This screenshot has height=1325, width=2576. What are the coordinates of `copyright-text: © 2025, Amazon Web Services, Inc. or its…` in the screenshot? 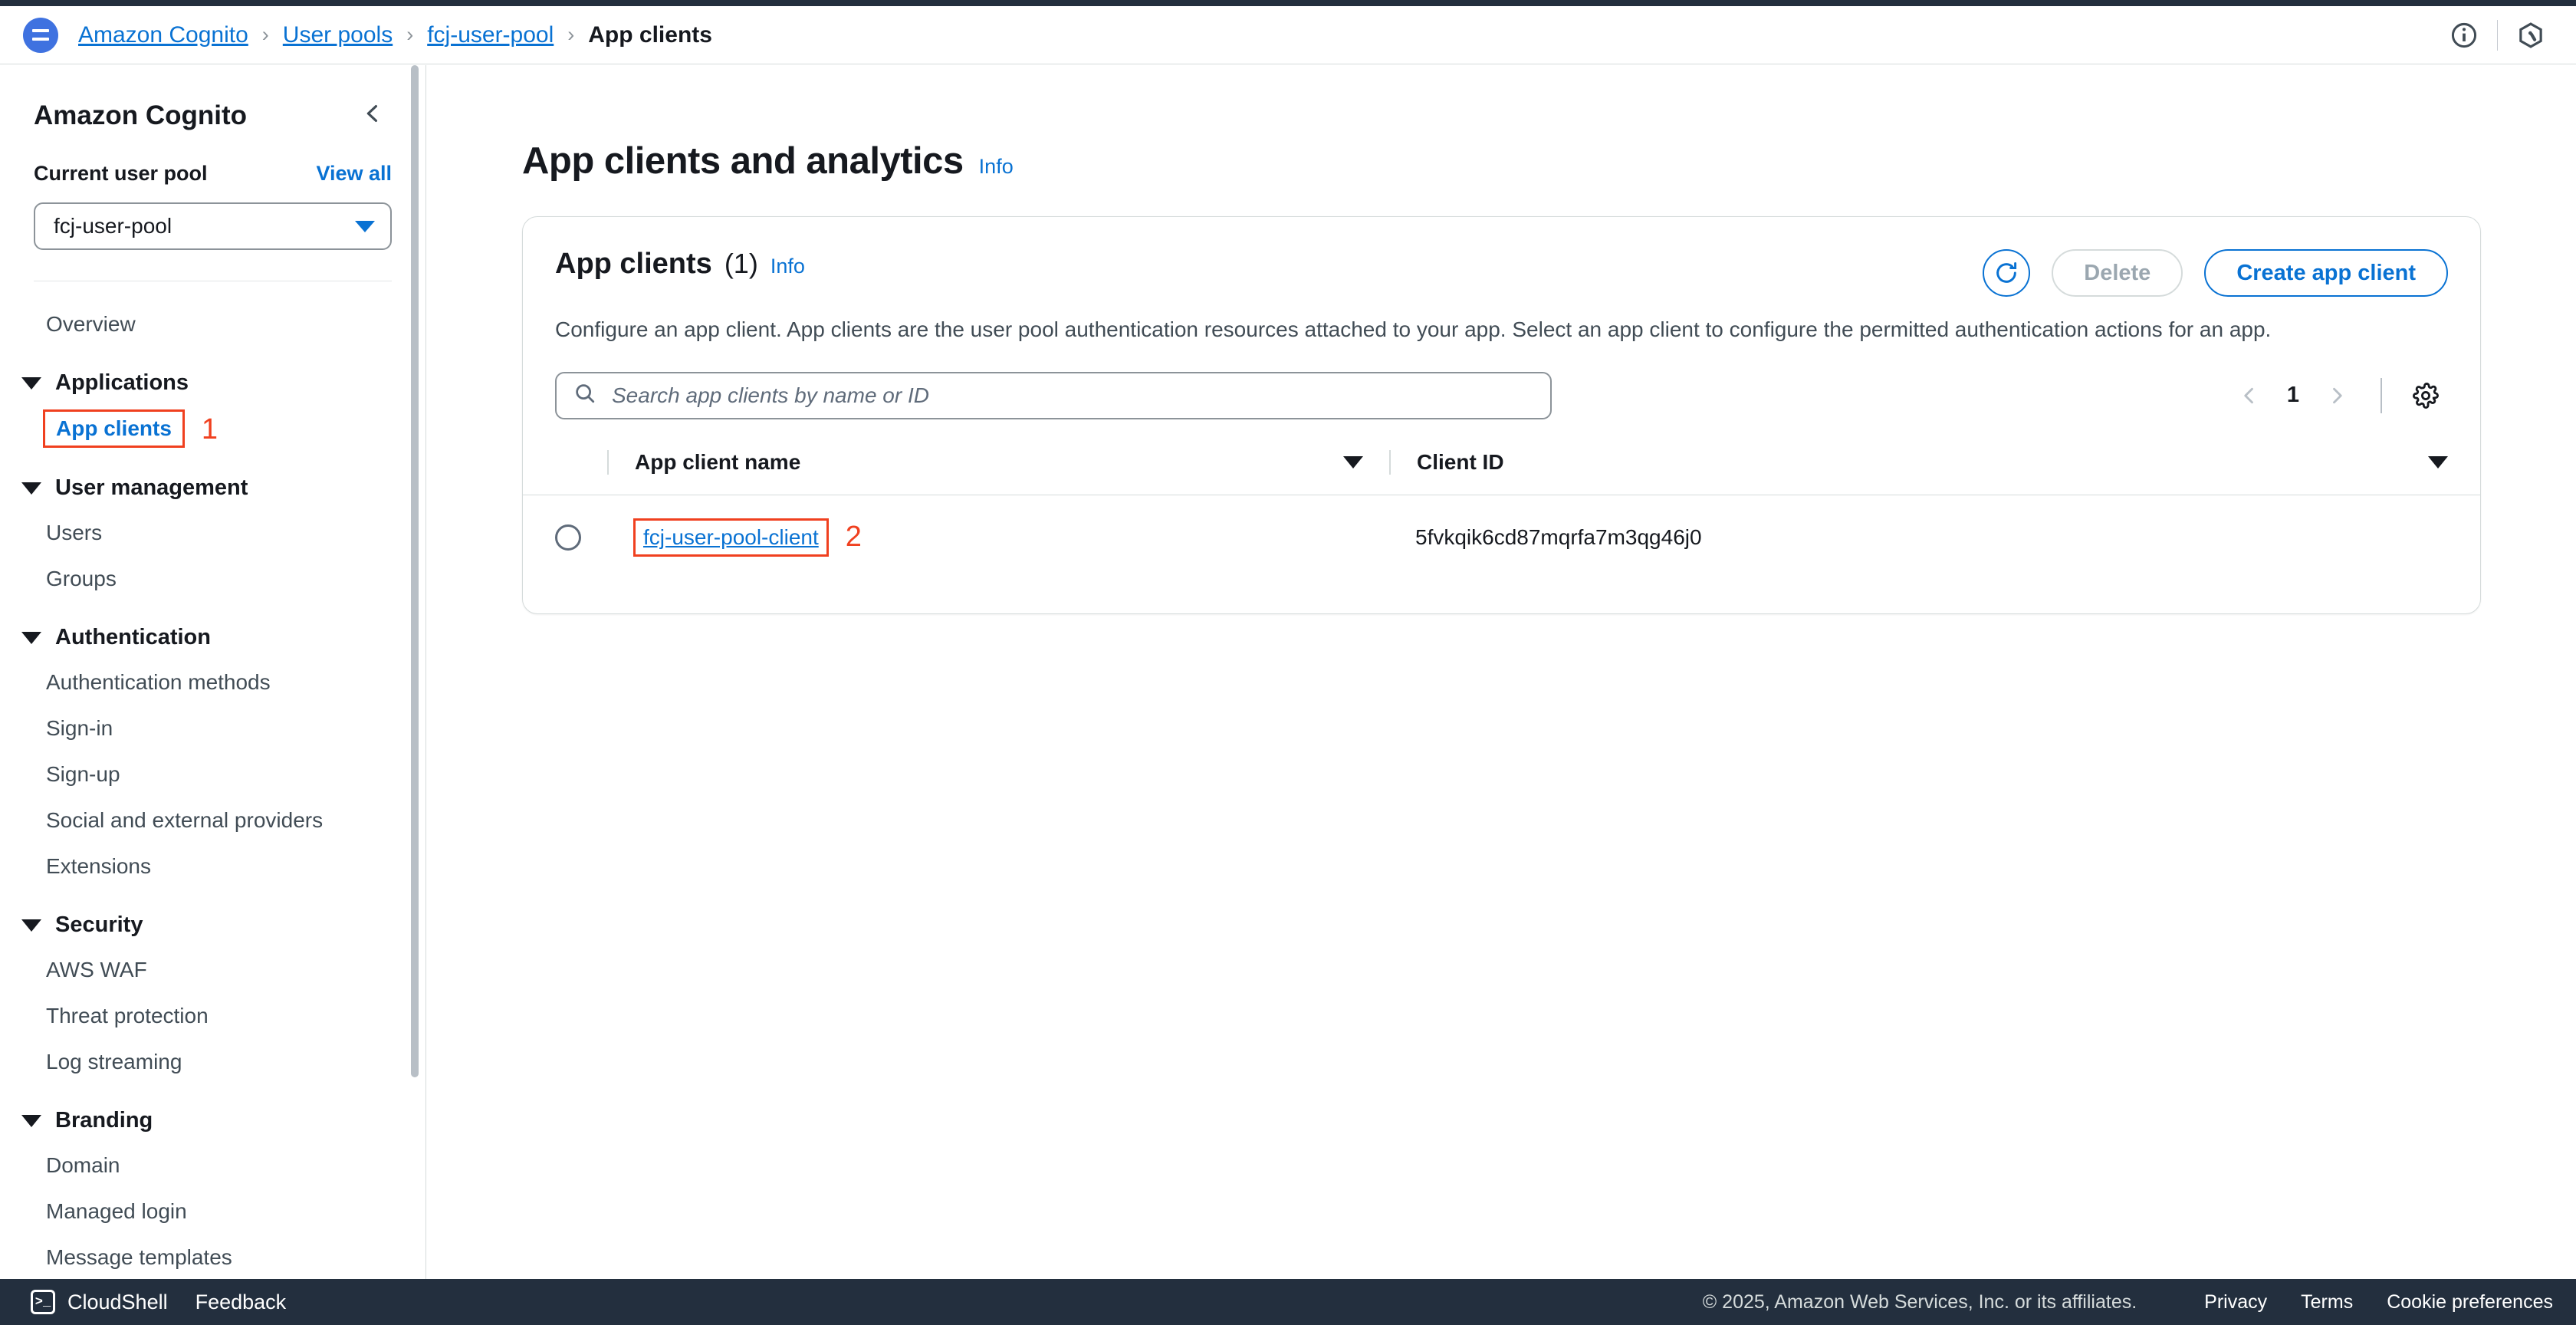 It's located at (1919, 1301).